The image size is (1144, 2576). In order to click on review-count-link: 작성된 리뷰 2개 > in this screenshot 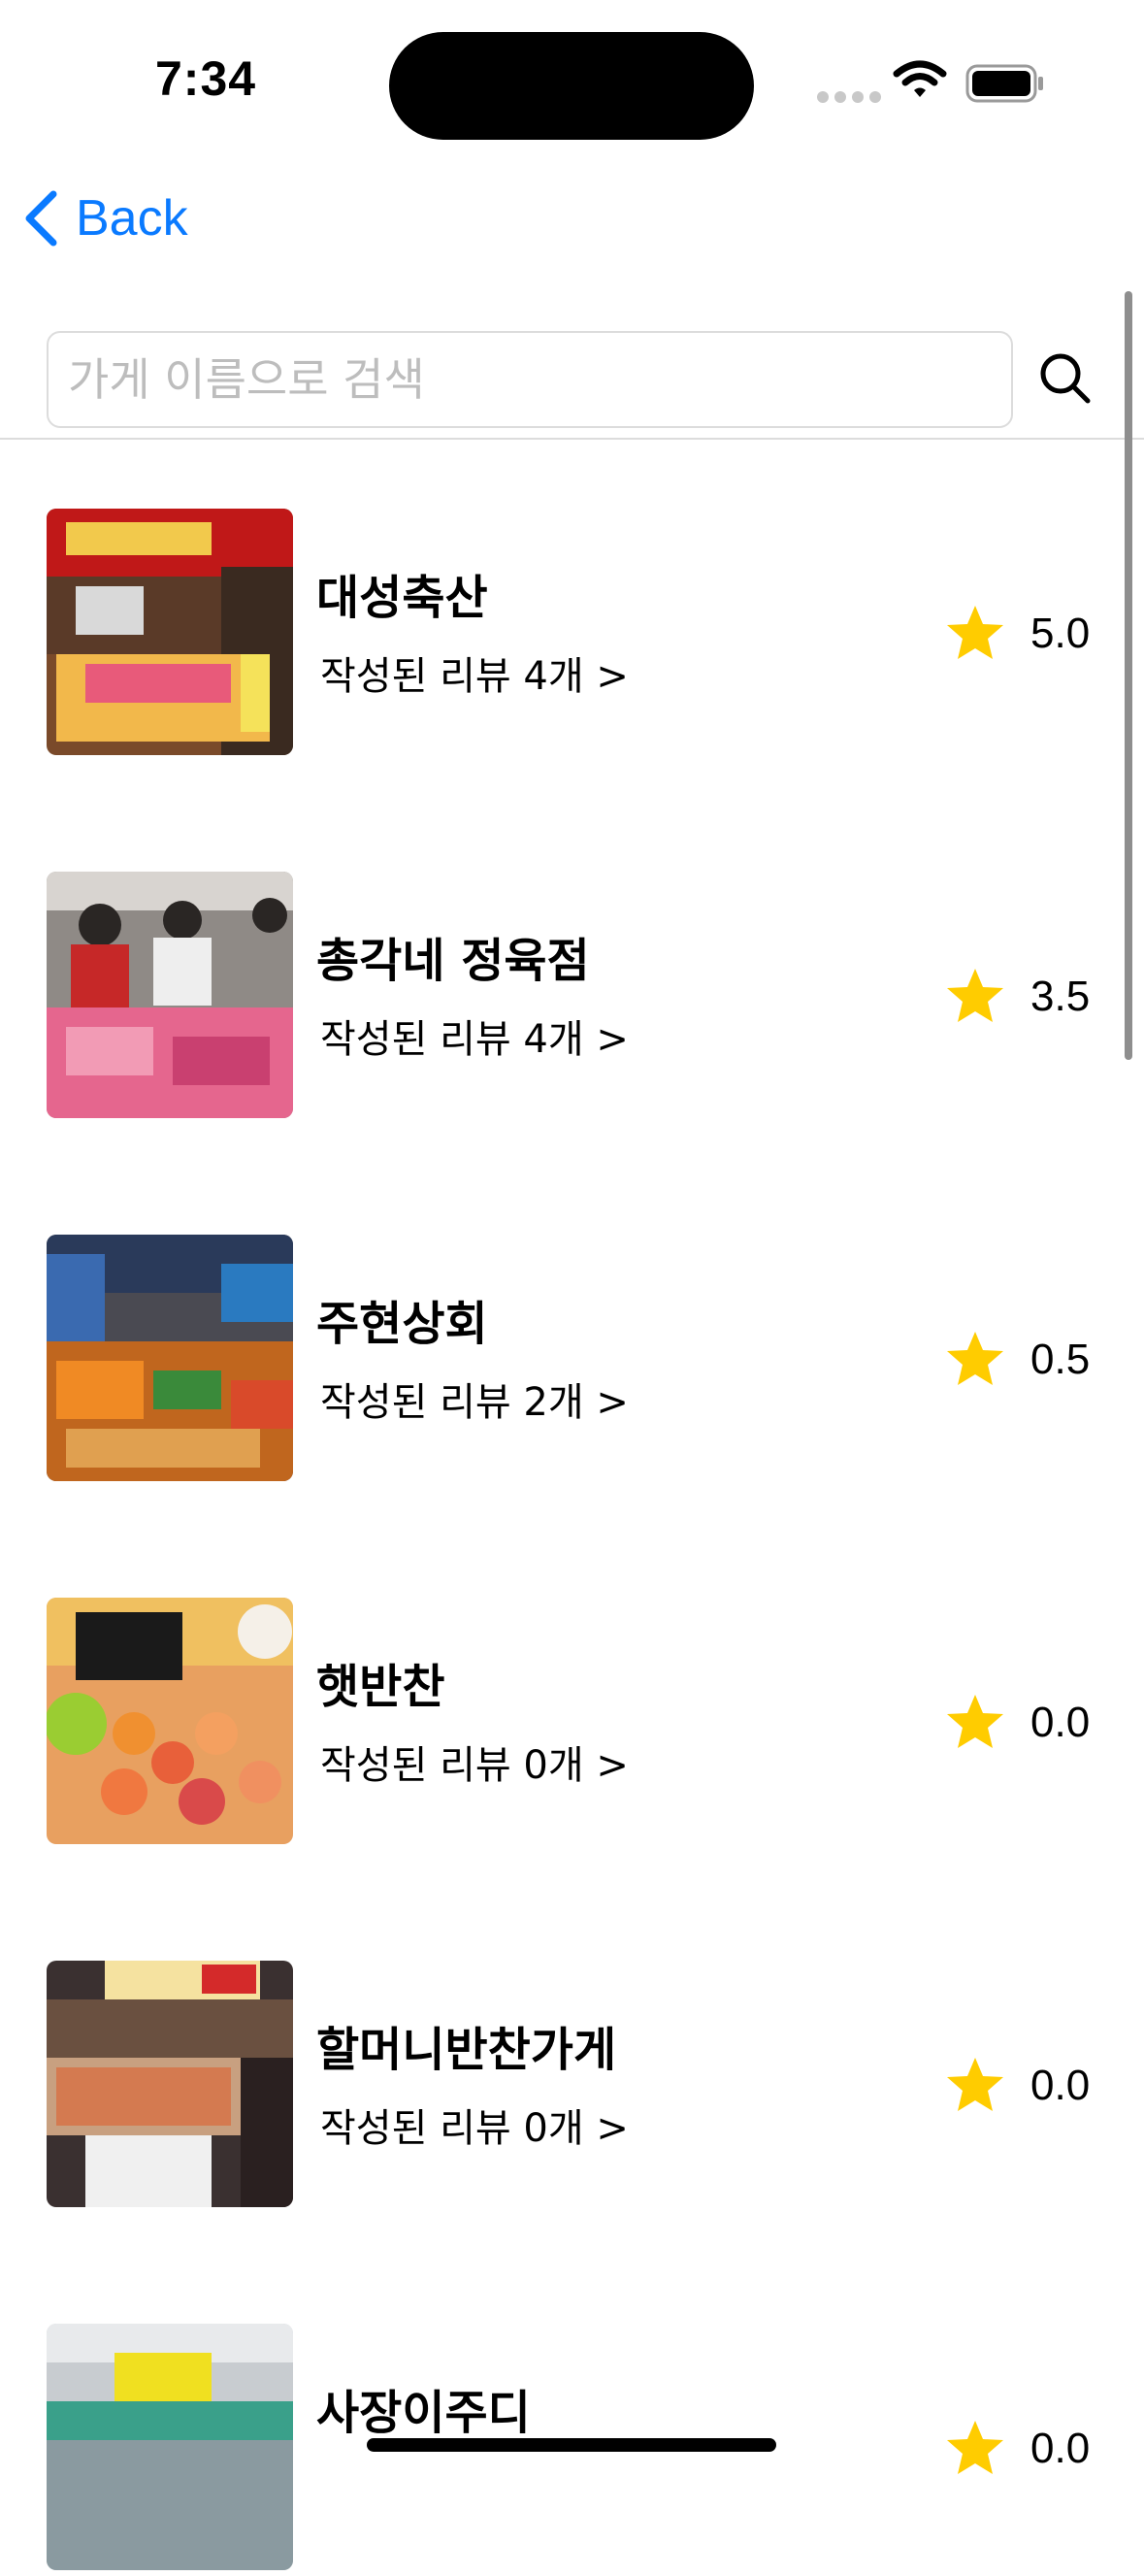, I will do `click(475, 1399)`.